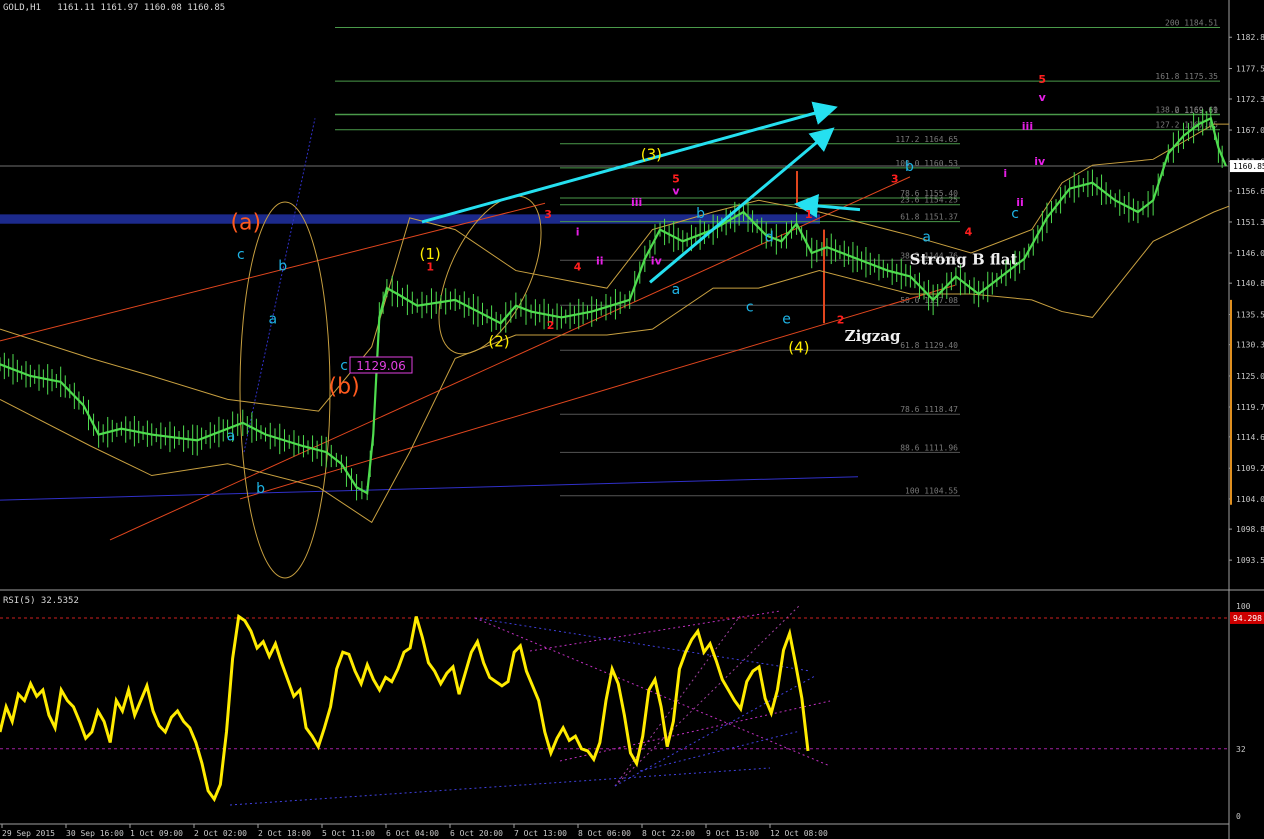  What do you see at coordinates (964, 260) in the screenshot?
I see `wave-label: Strong B flat` at bounding box center [964, 260].